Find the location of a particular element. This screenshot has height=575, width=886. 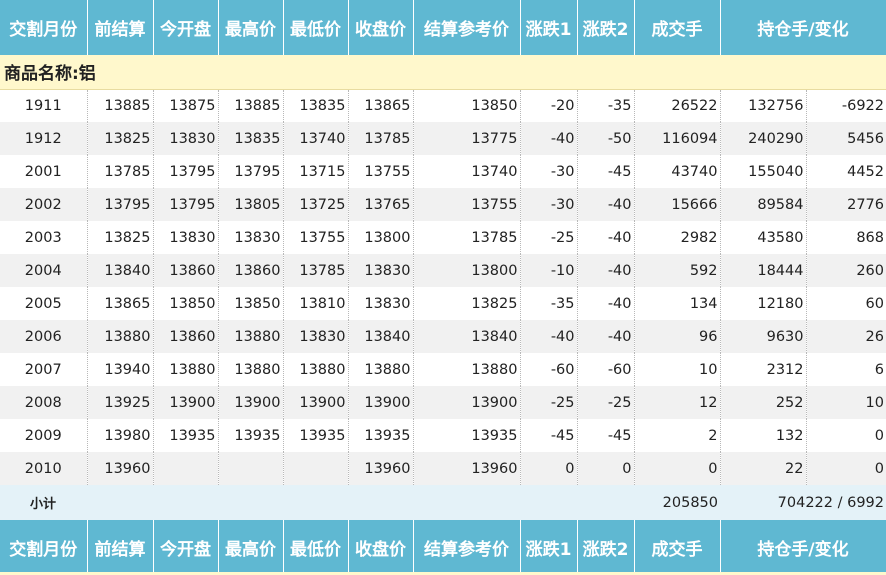

table-cell: 13865 is located at coordinates (120, 303).